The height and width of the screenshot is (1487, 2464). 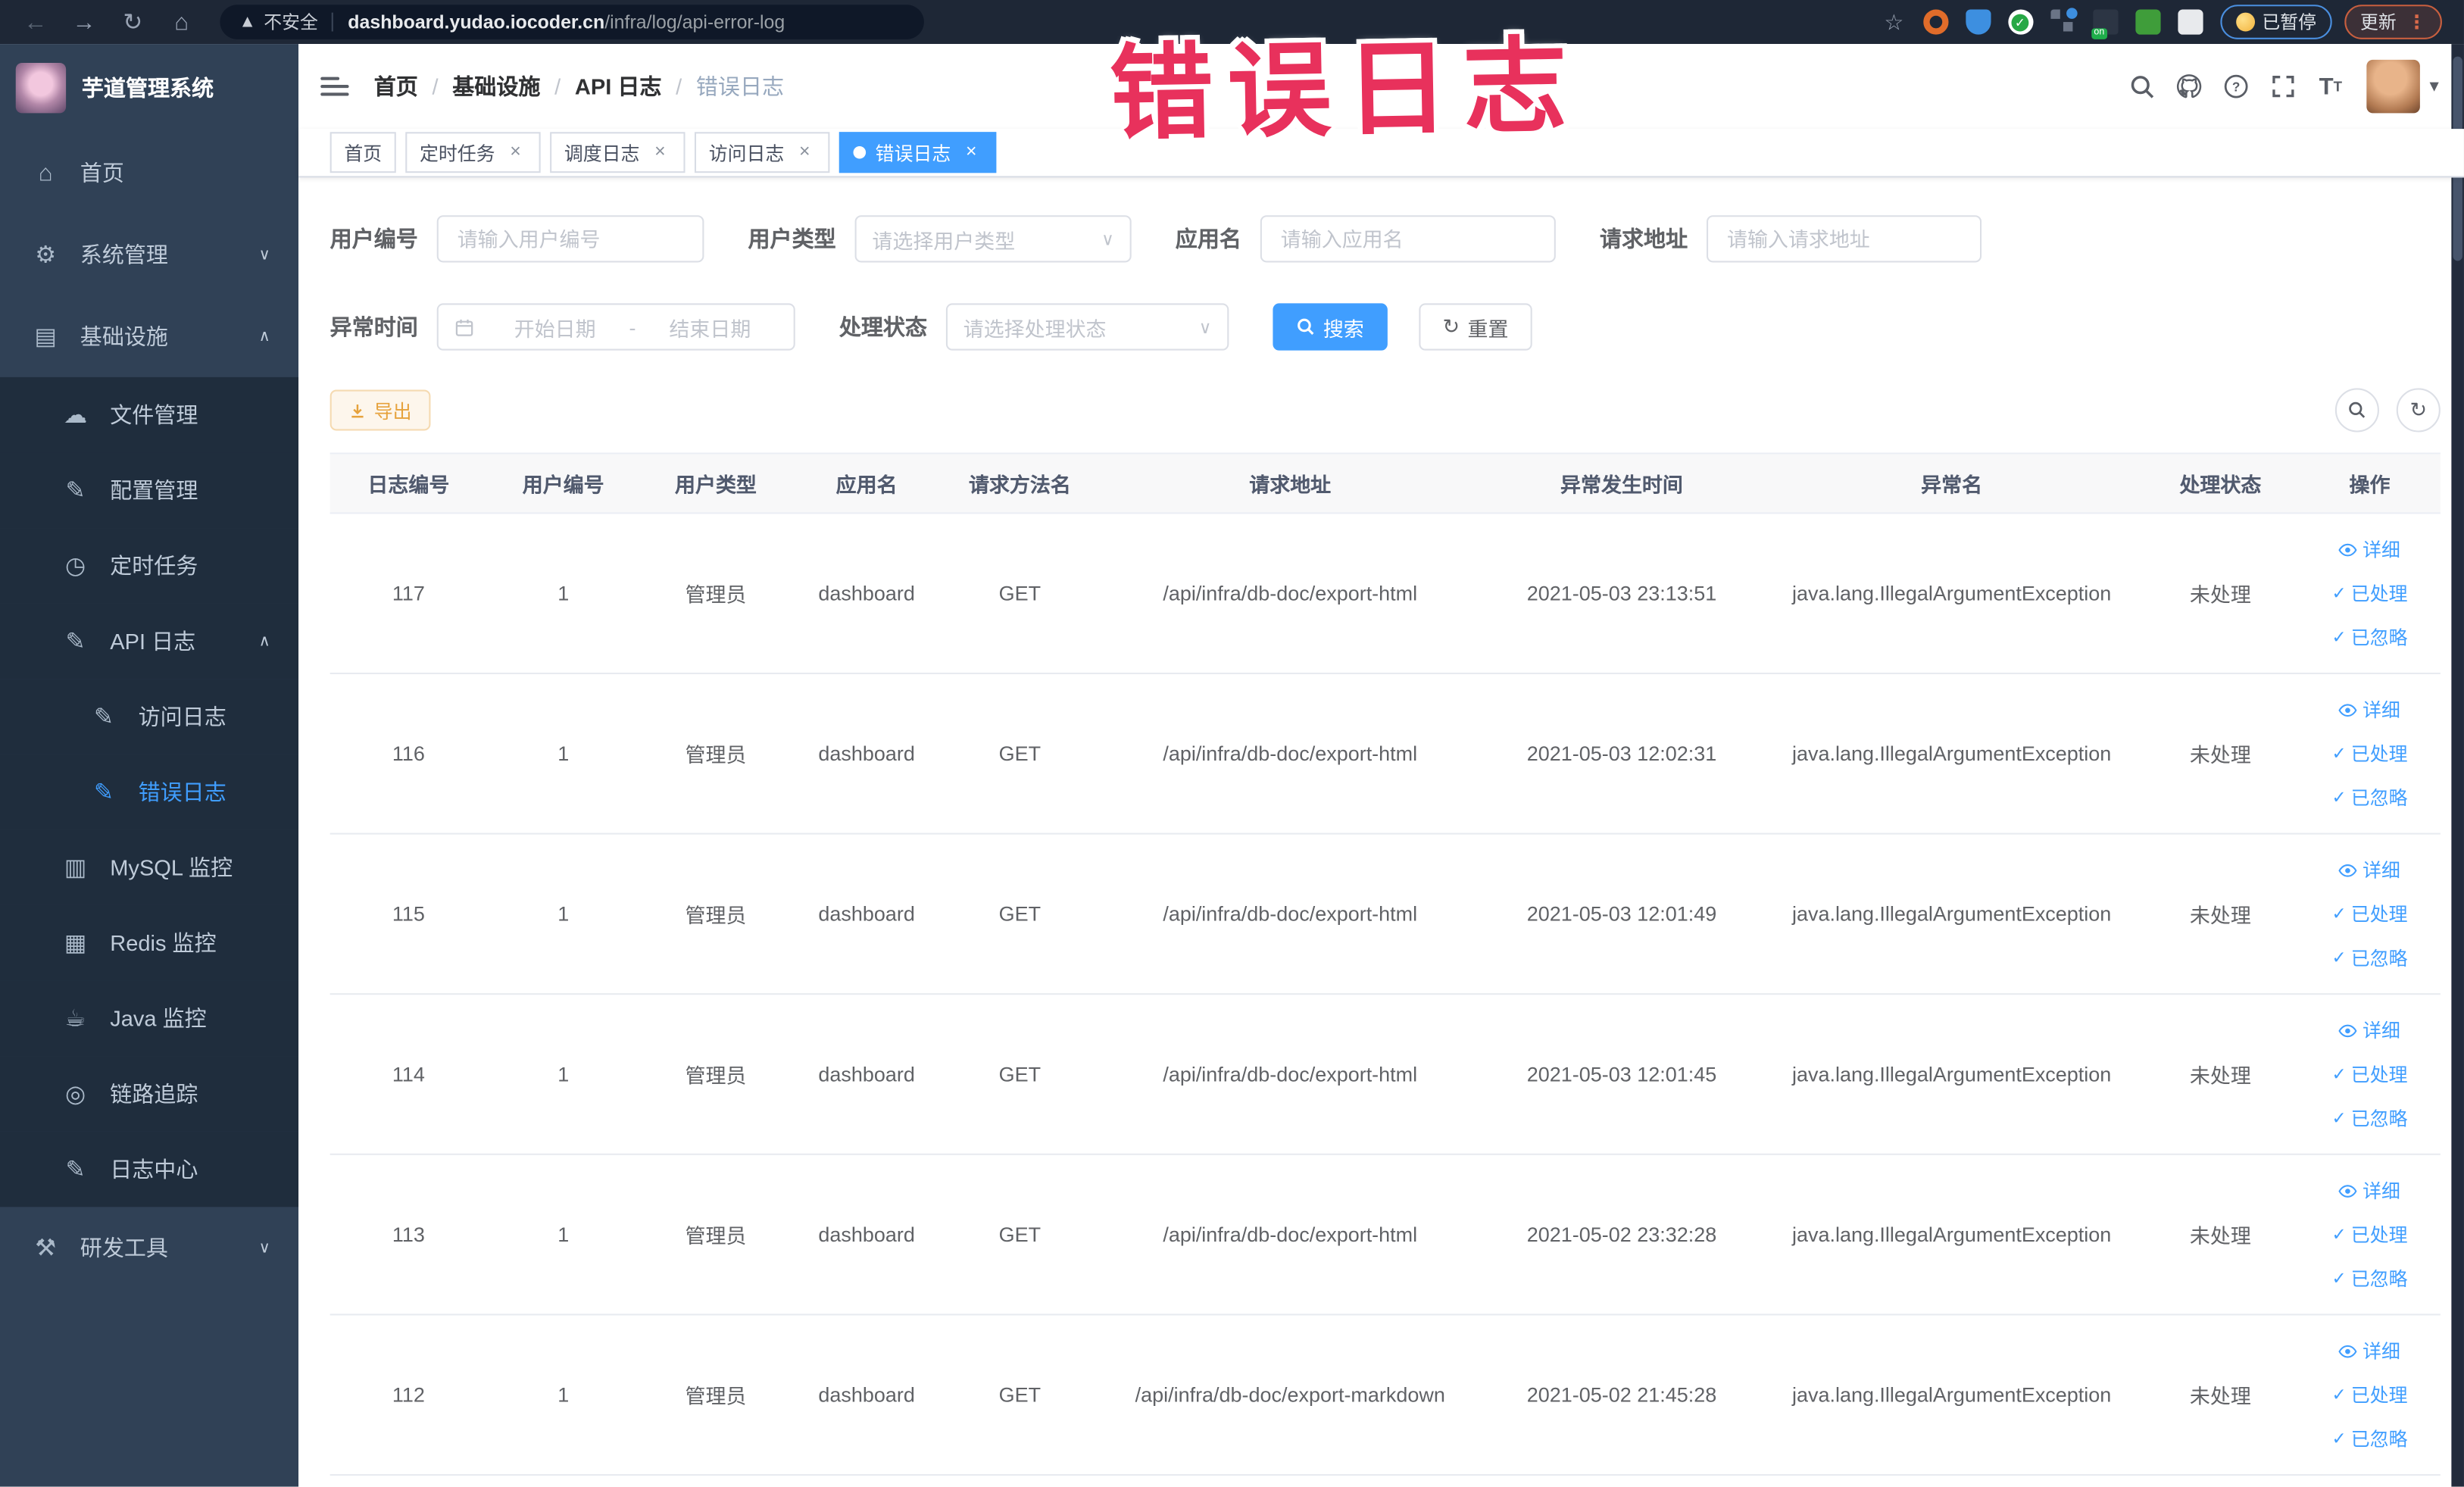 I want to click on breadcrumb-item-API 日志: API 日志, so click(x=618, y=86).